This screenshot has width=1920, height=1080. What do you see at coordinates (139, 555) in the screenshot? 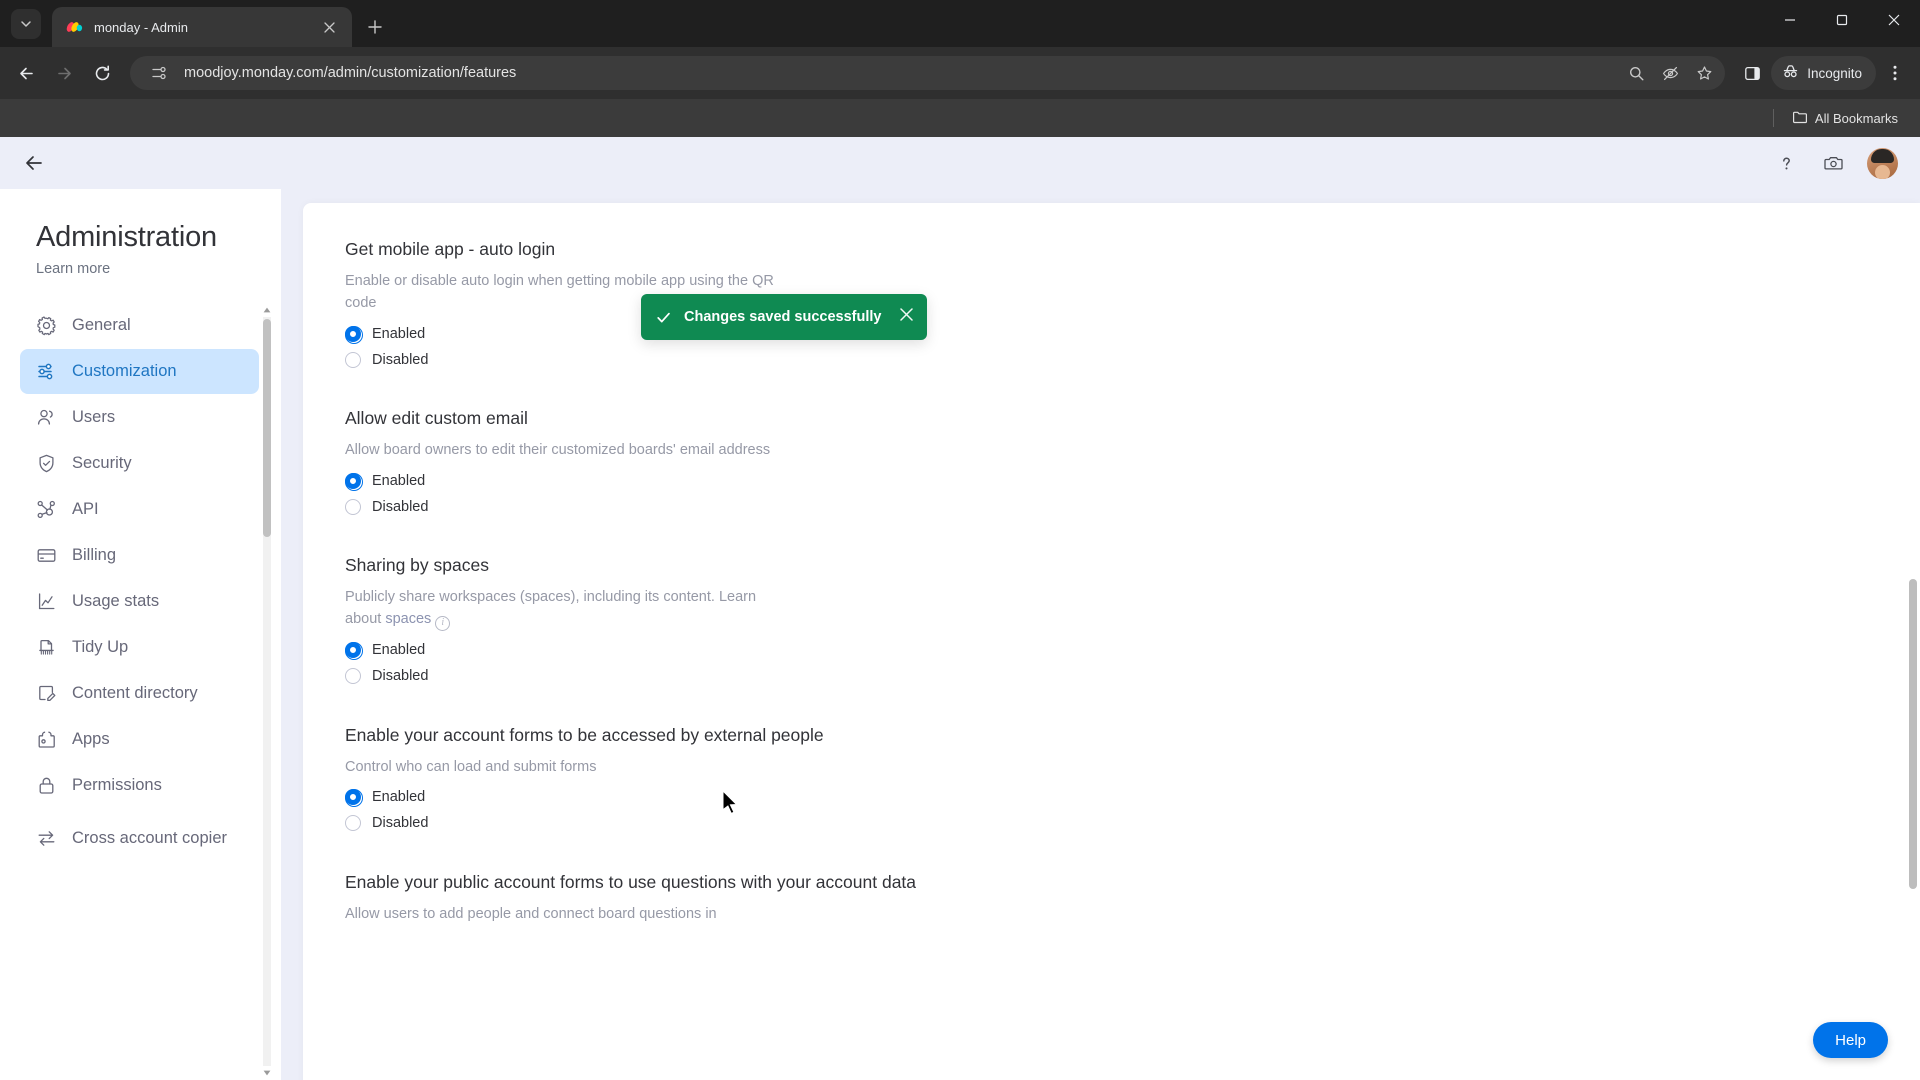
I see `sidebar-item-billing: Billing` at bounding box center [139, 555].